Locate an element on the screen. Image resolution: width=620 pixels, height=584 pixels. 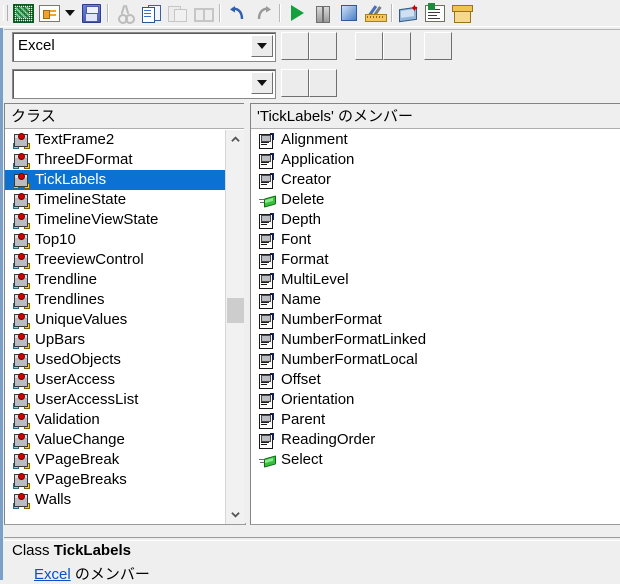
member-list-item: NumberFormat is located at coordinates (435, 320).